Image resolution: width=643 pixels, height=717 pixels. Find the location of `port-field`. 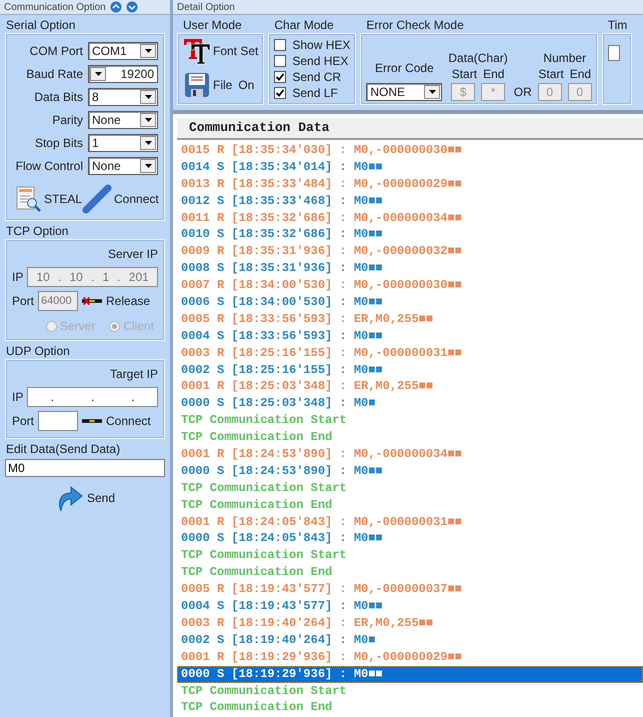

port-field is located at coordinates (58, 421).